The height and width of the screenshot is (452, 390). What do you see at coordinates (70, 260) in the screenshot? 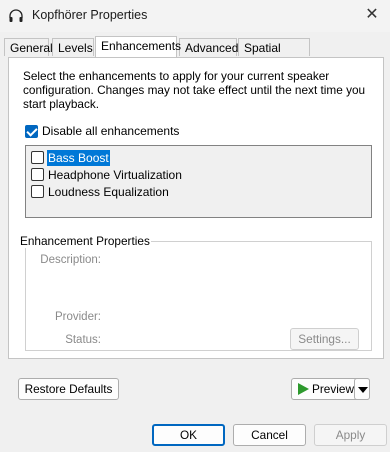
I see `description-label: Description:` at bounding box center [70, 260].